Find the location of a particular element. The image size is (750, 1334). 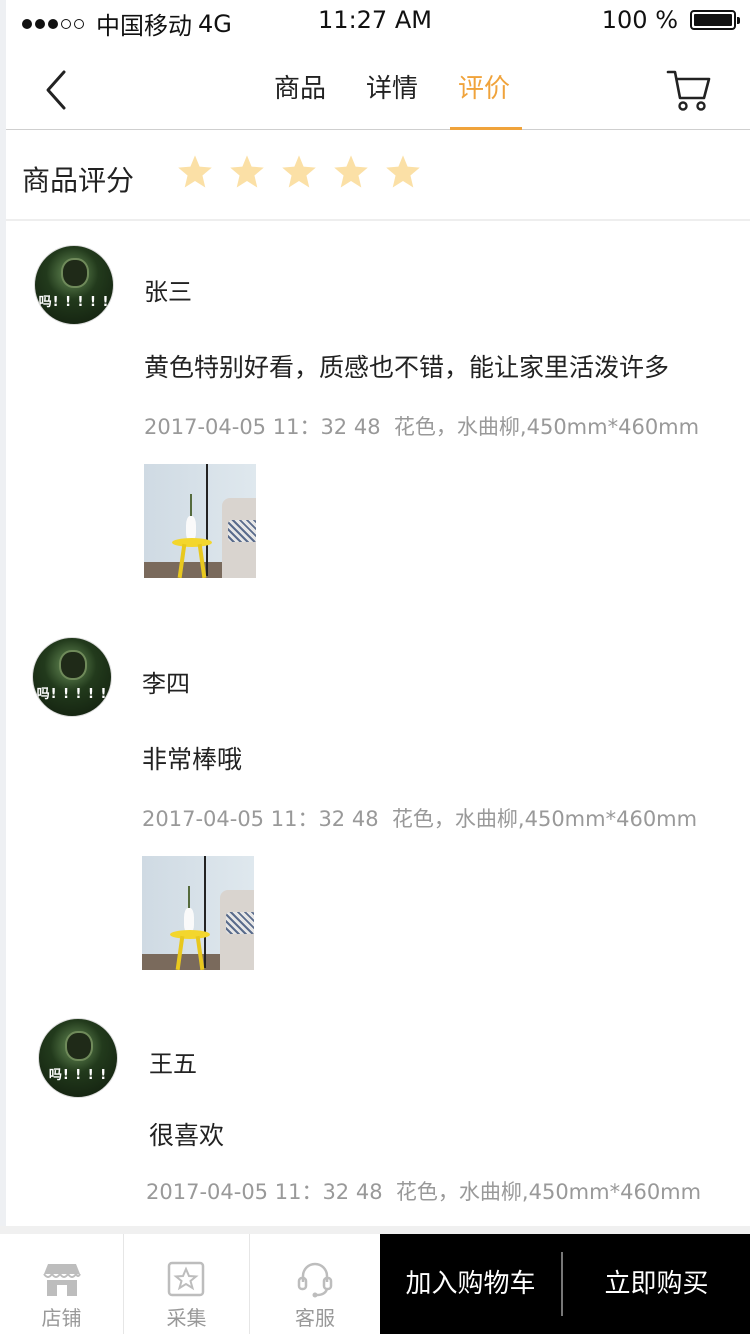

review-text: 黄色特别好看，质感也不错，能让家里活泼许多 is located at coordinates (407, 367).